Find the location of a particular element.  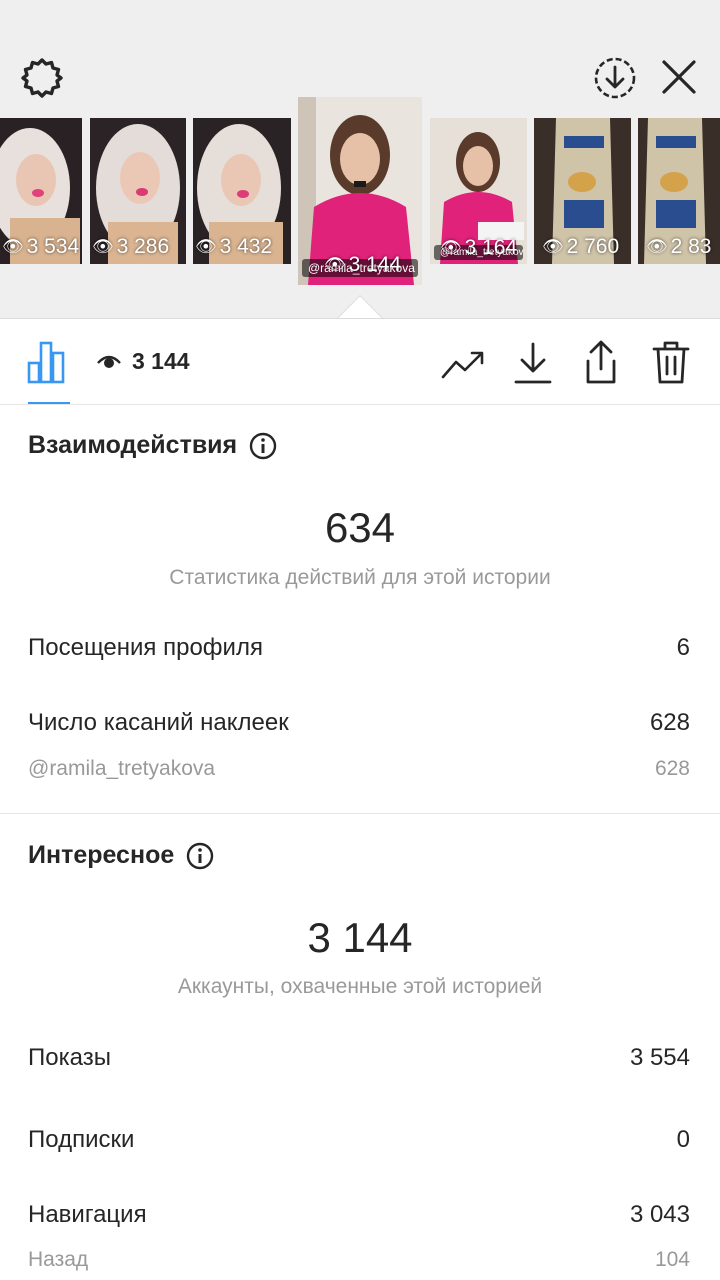

share-button is located at coordinates (601, 362).